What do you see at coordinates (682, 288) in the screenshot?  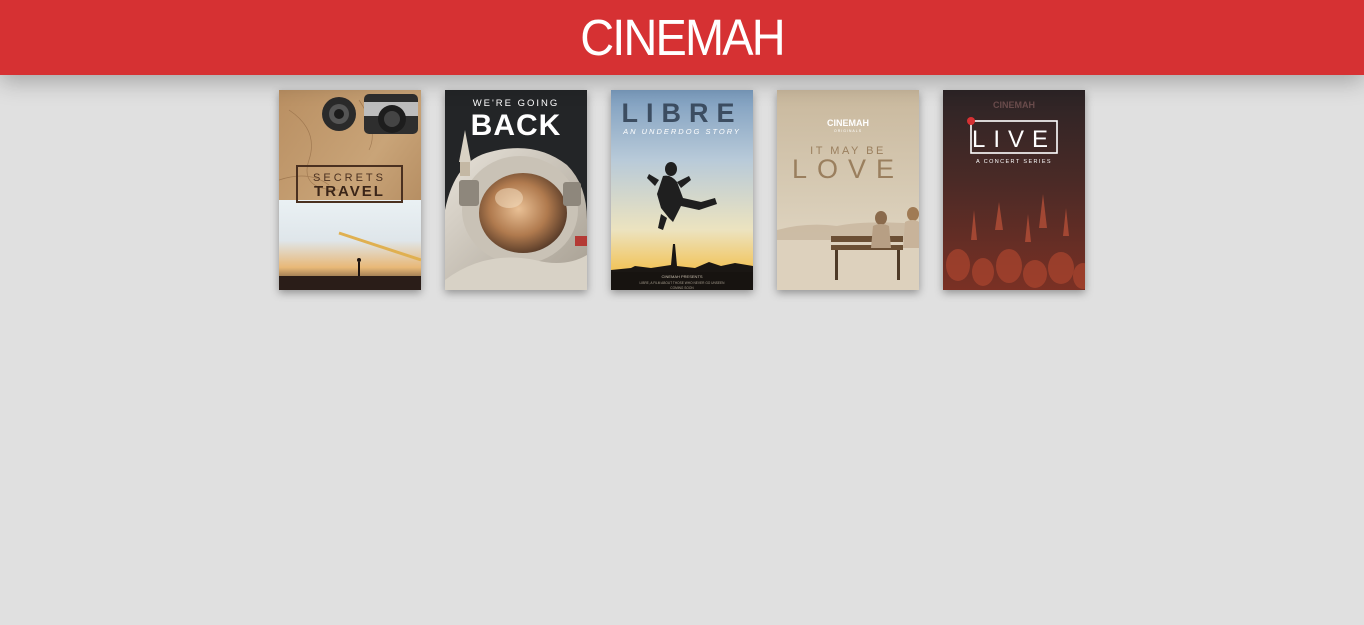 I see `poster-credits-line3: COMING SOON` at bounding box center [682, 288].